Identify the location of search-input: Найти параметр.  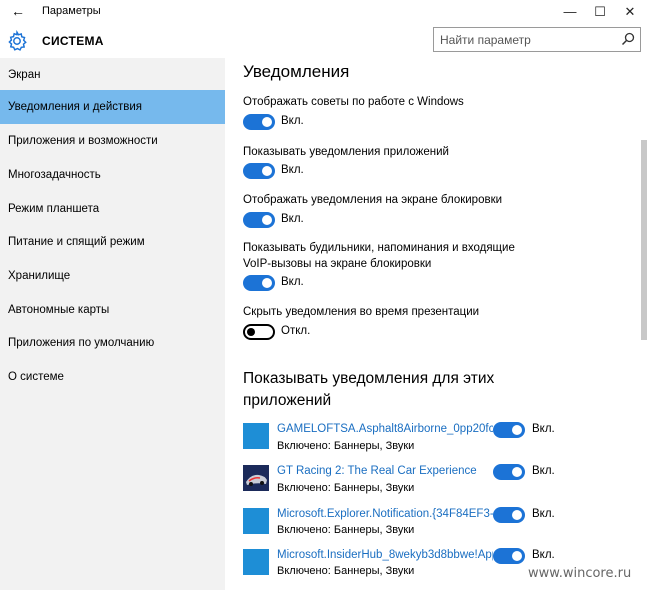
(537, 39).